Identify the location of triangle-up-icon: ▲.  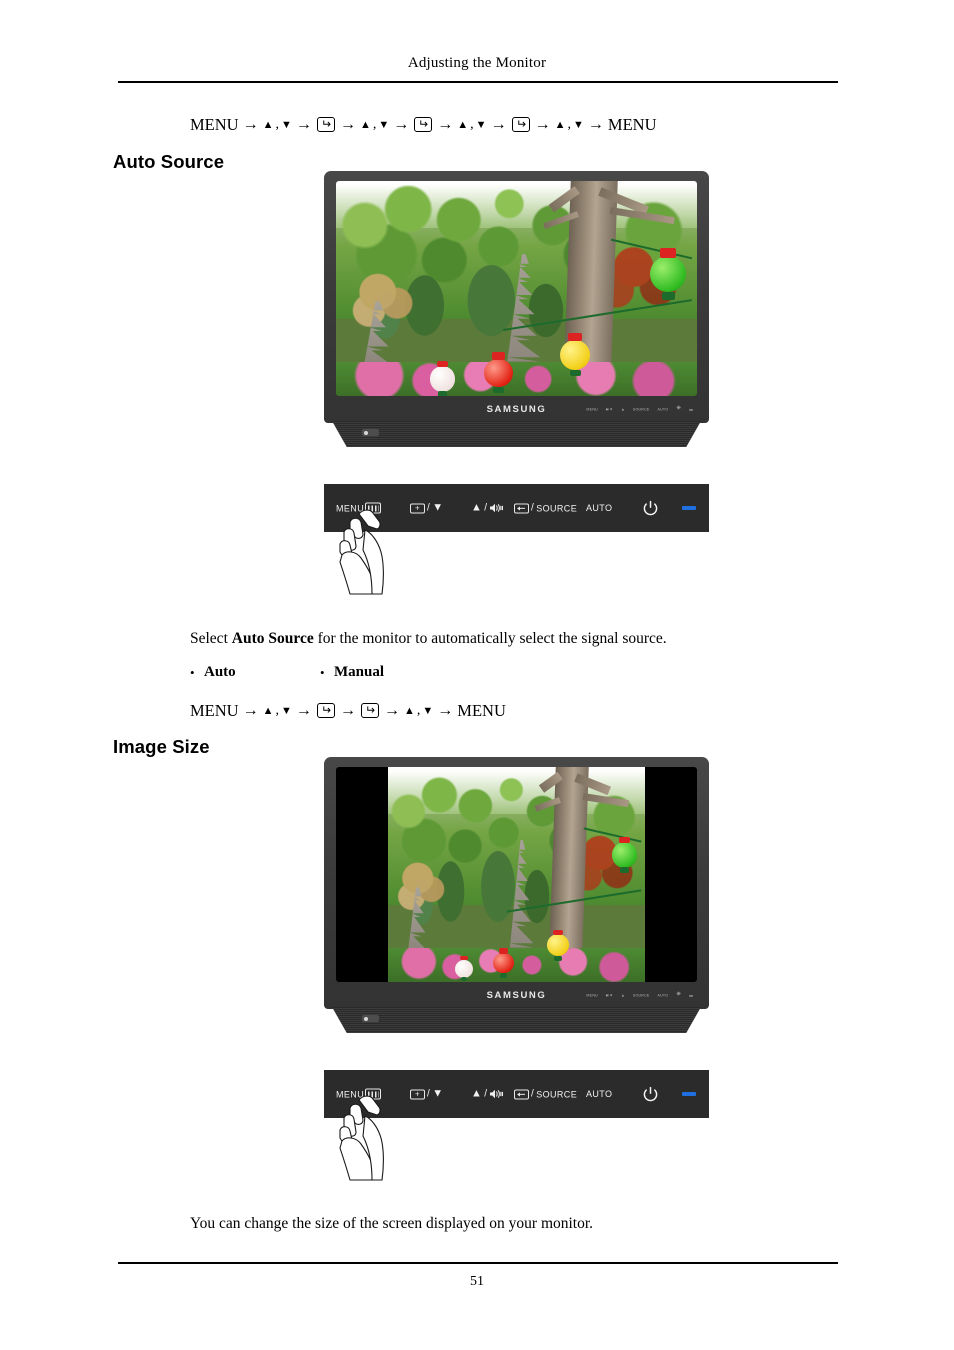
(477, 507).